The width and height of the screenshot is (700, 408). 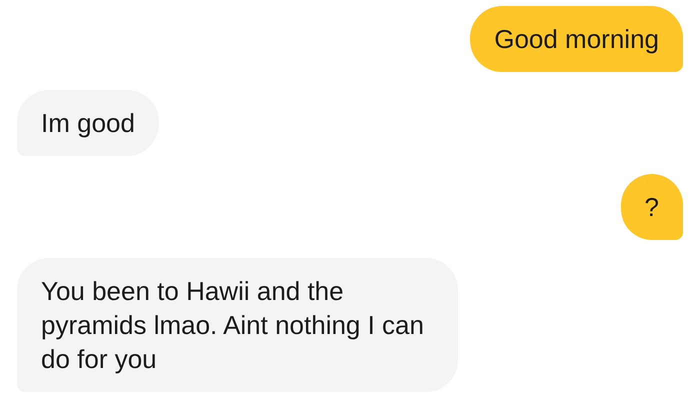 I want to click on message-bubble: Good morning, so click(x=576, y=39).